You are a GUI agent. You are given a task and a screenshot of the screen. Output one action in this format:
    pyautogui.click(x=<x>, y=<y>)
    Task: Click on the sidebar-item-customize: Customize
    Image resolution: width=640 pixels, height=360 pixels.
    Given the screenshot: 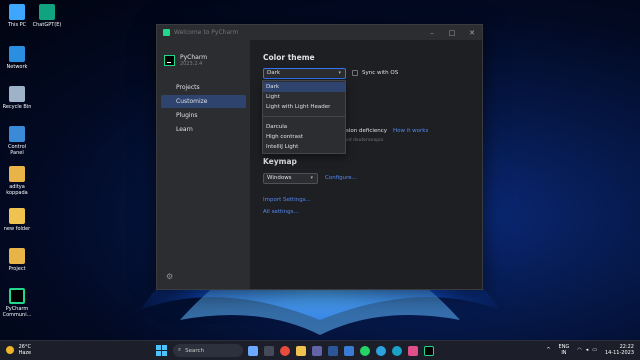 What is the action you would take?
    pyautogui.click(x=203, y=101)
    